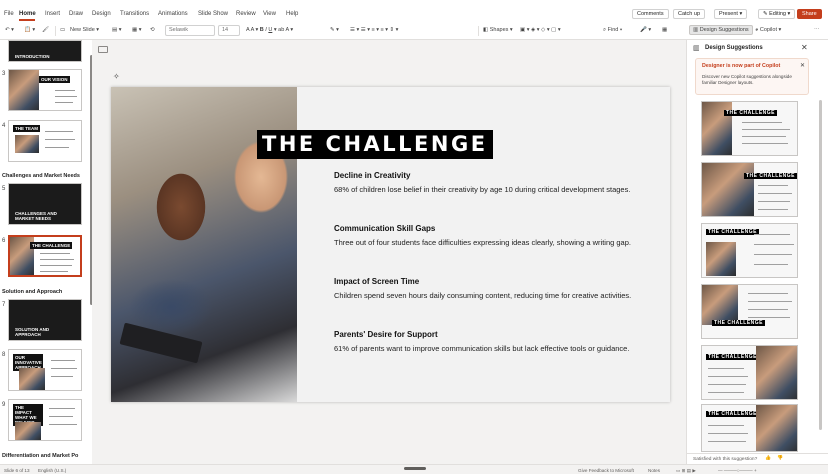  I want to click on slide-thumbnail: CHALLENGES AND MARKET NEEDS, so click(45, 204).